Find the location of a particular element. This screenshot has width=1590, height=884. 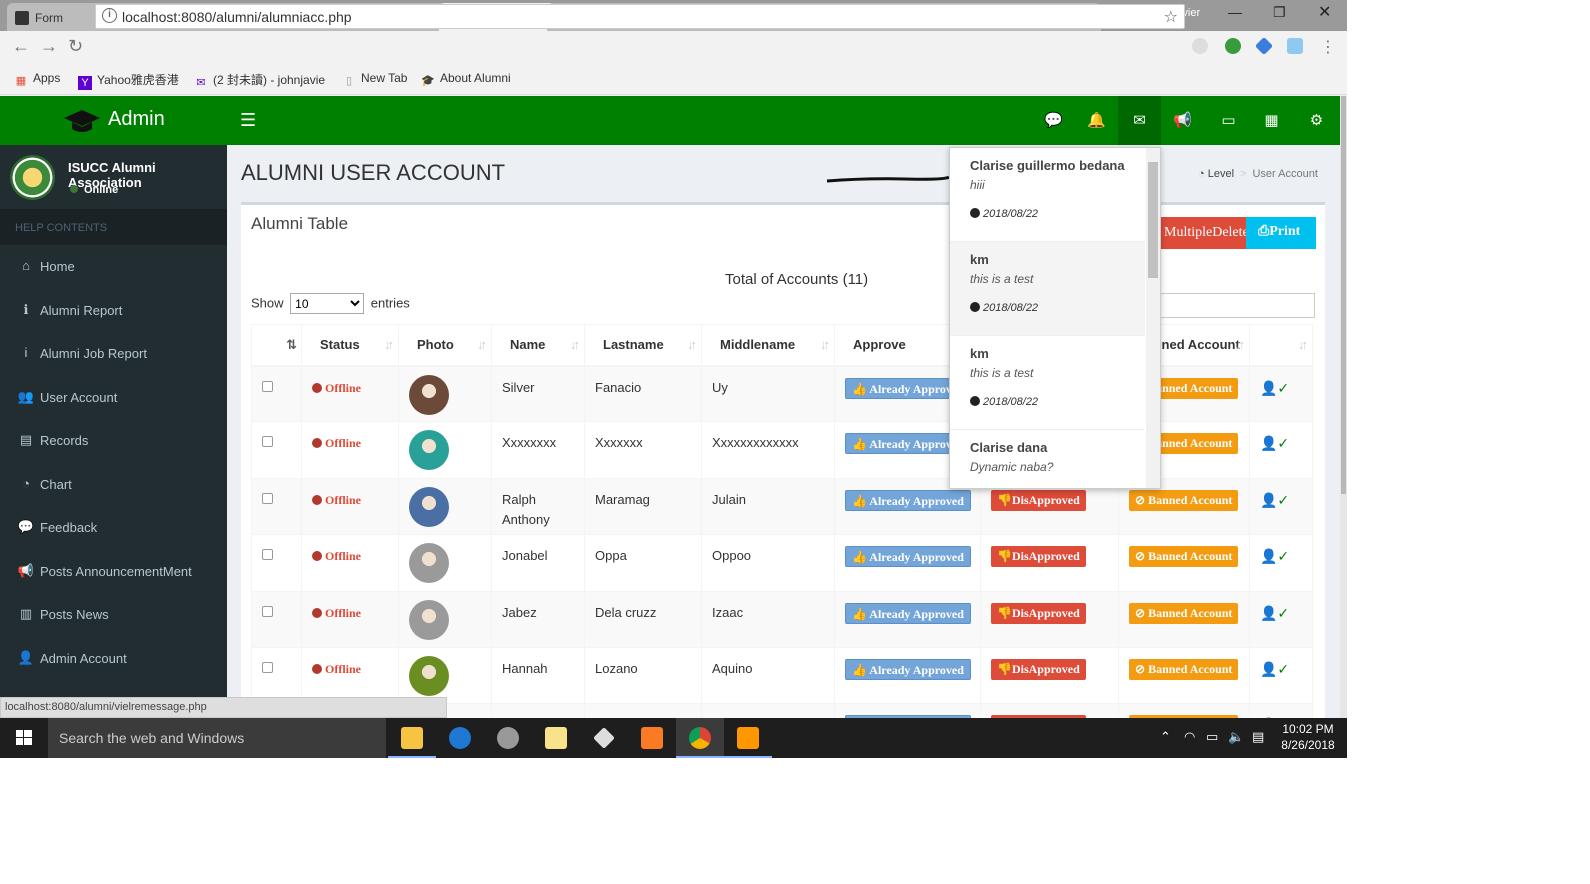

sidebar-item-records: ▤ Records is located at coordinates (113, 441).